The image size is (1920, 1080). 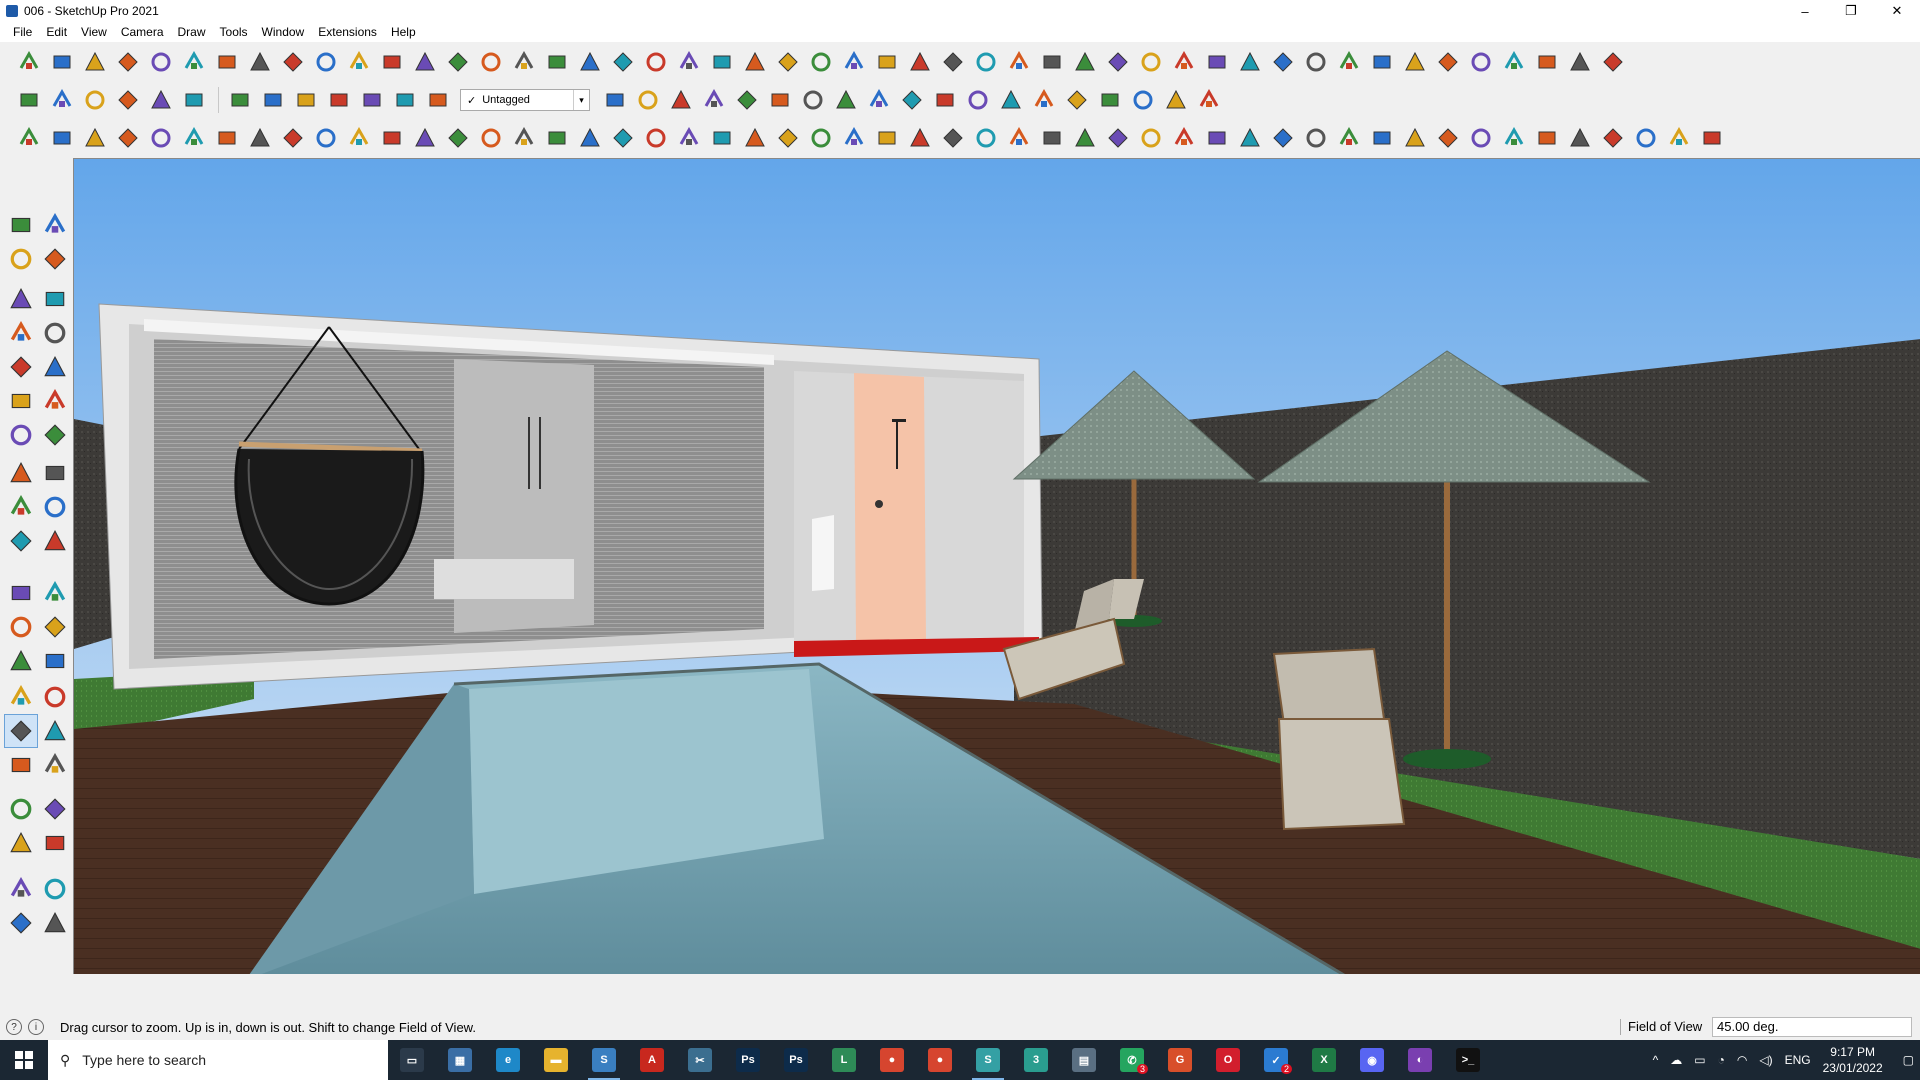 I want to click on sandbox-3-tool-icon, so click(x=21, y=923).